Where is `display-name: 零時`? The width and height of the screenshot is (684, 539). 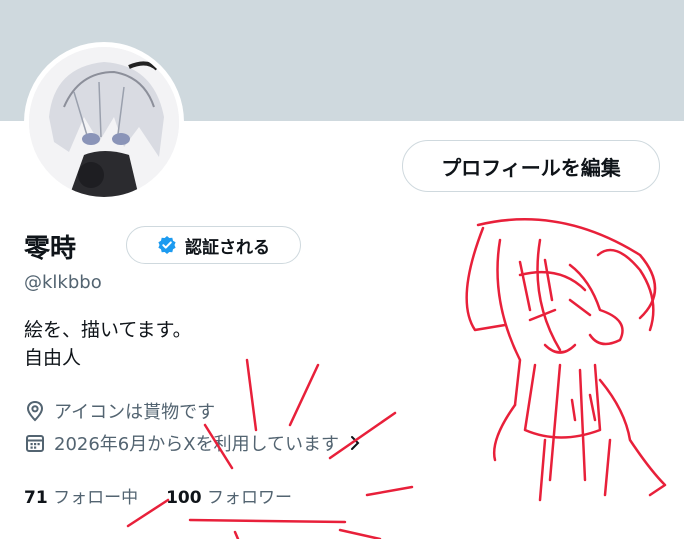
display-name: 零時 is located at coordinates (50, 249).